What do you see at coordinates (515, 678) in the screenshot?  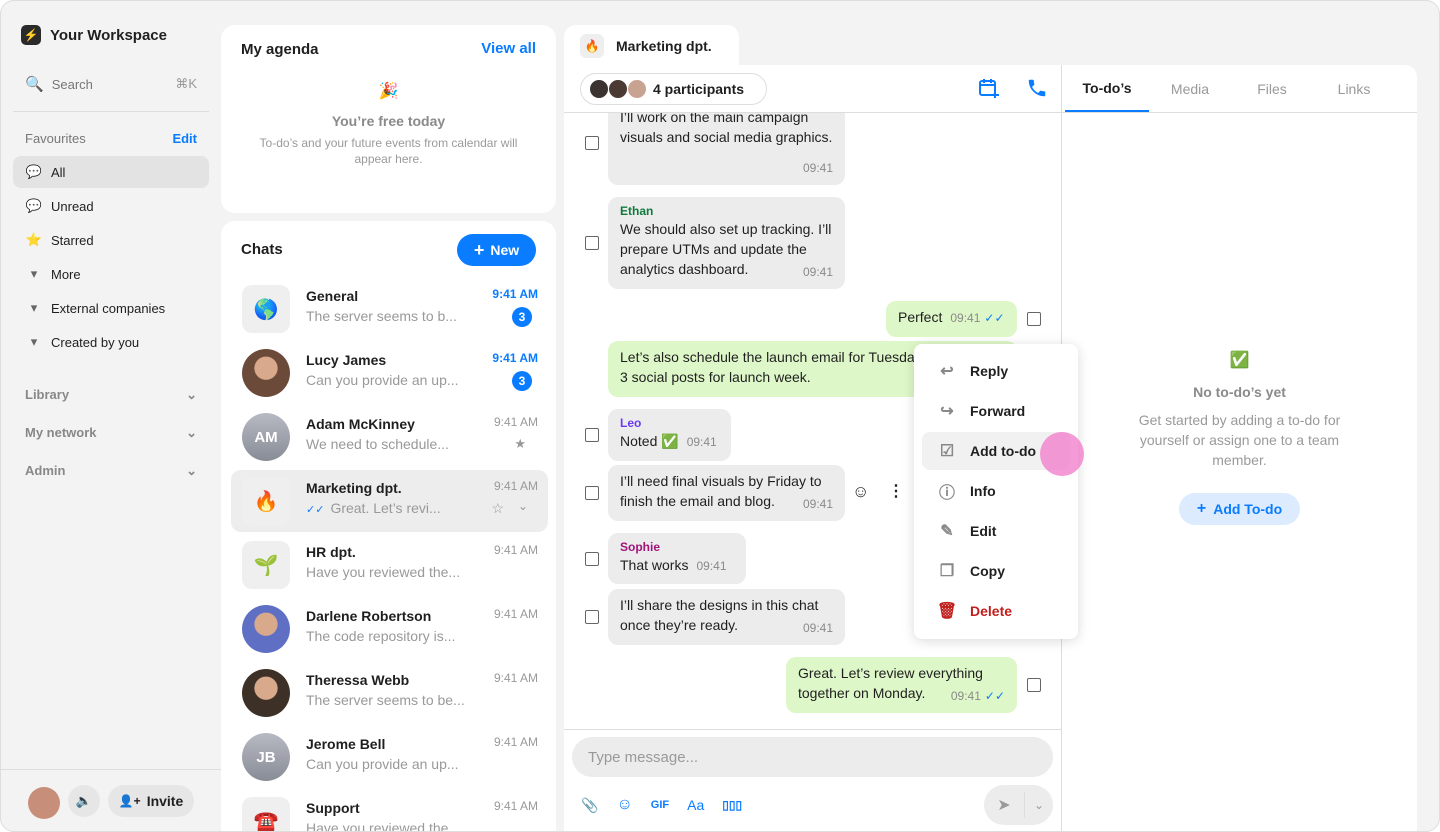 I see `chat-time: 9:41 AM` at bounding box center [515, 678].